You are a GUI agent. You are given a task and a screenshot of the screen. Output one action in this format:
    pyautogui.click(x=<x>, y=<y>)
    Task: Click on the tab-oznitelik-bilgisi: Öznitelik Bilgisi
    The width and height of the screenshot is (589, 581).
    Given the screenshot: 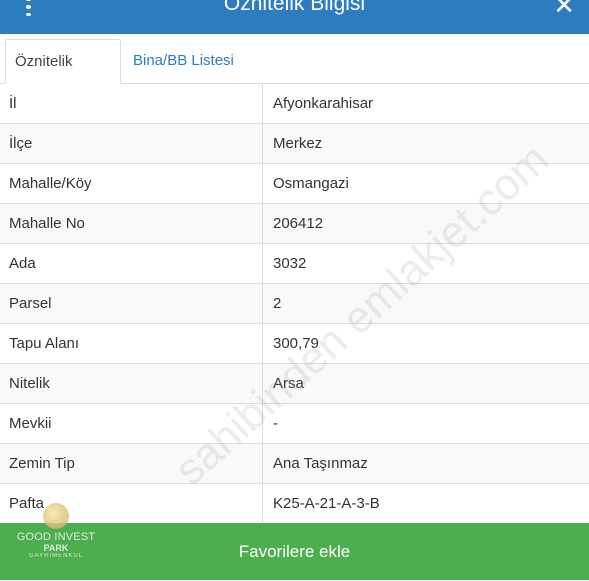 What is the action you would take?
    pyautogui.click(x=63, y=76)
    